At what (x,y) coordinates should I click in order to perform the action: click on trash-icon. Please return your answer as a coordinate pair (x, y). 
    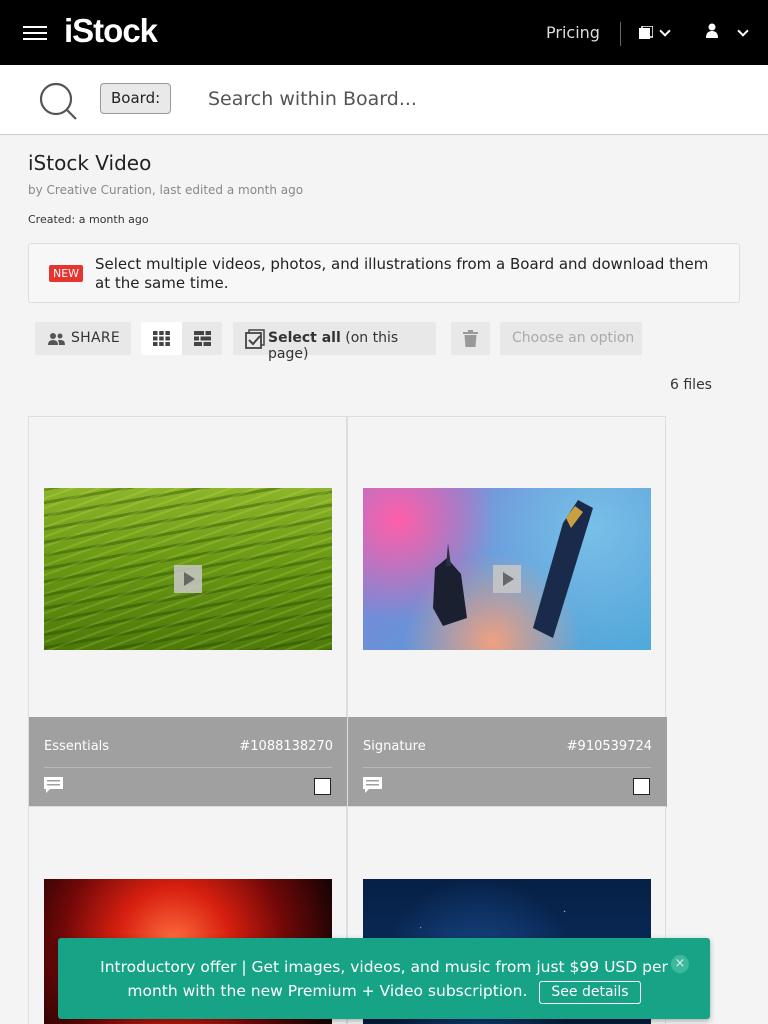
    Looking at the image, I should click on (470, 338).